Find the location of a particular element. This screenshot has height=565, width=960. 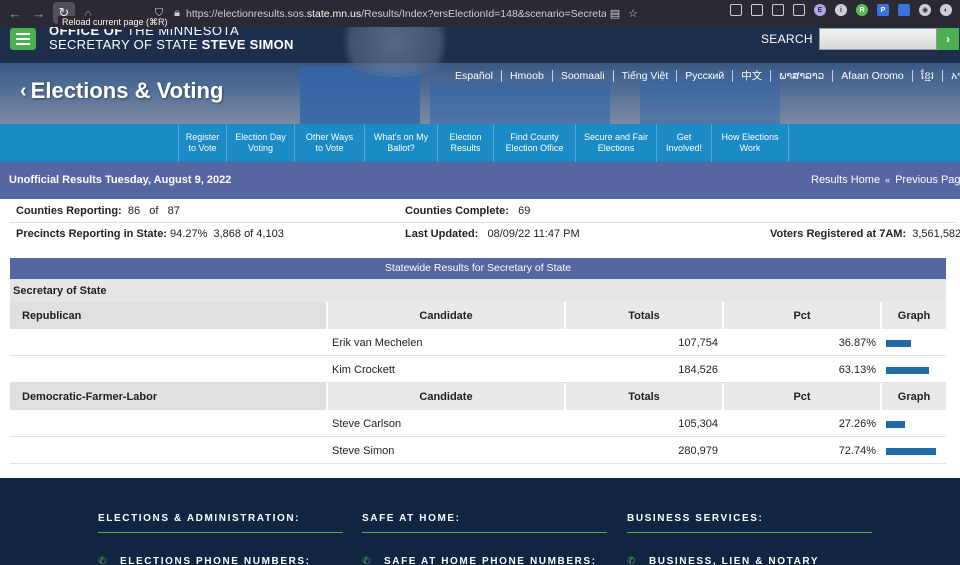

nav-item: Other Ways to Vote is located at coordinates (329, 143).